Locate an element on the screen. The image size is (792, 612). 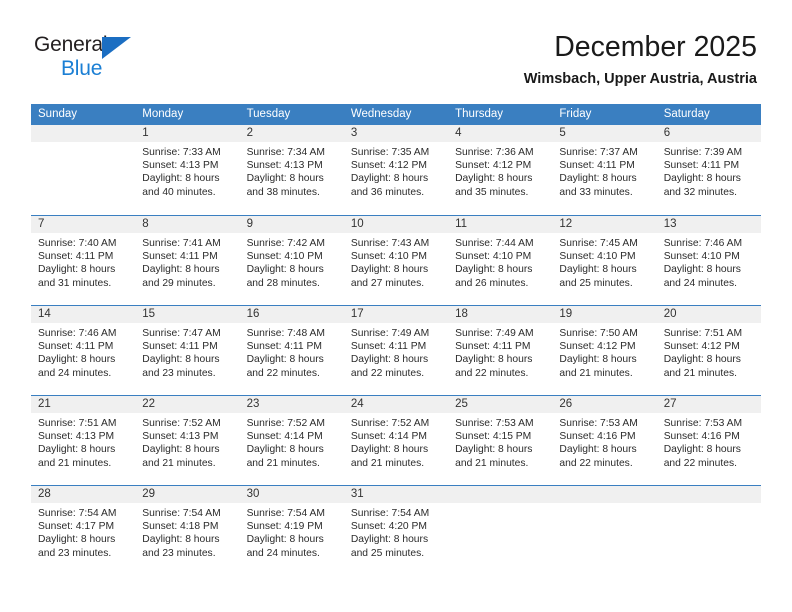
day-number: 29 is located at coordinates (187, 494).